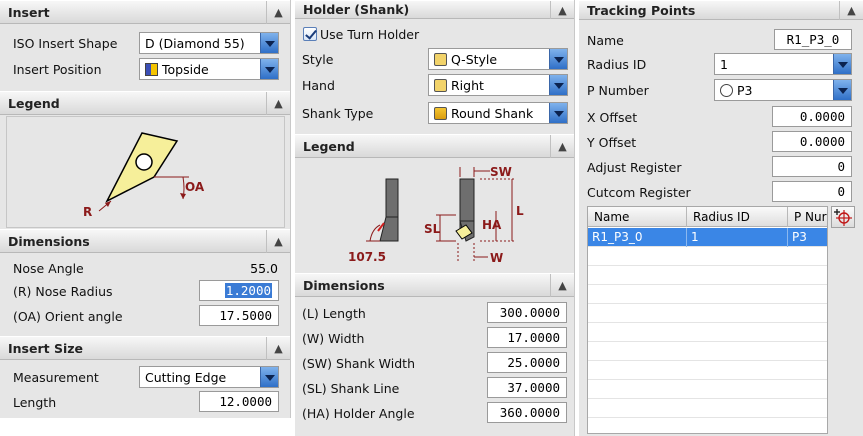 This screenshot has width=863, height=436. Describe the element at coordinates (375, 233) in the screenshot. I see `angle-arc` at that location.